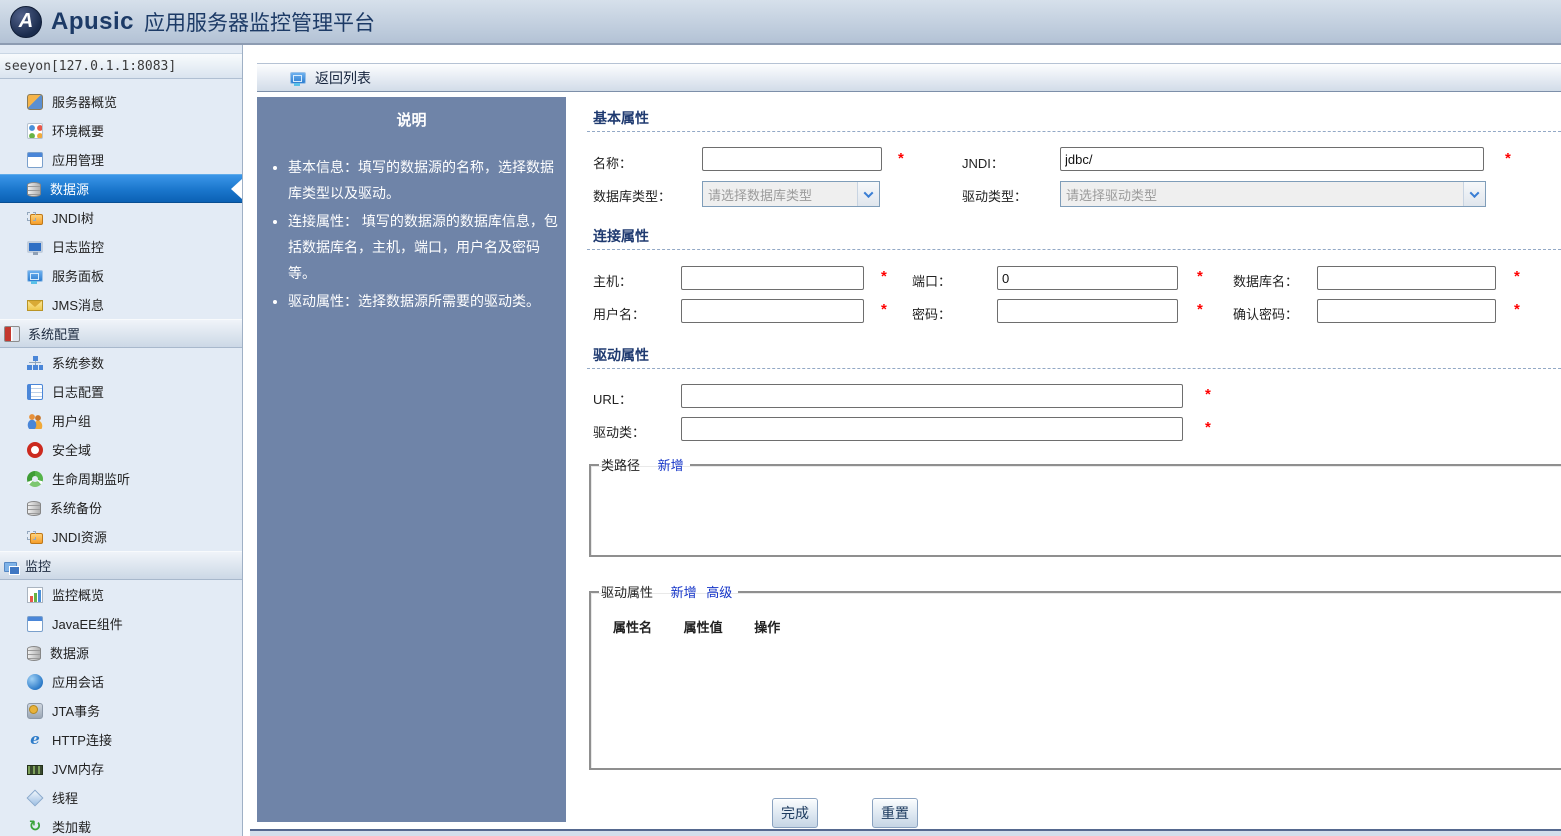 This screenshot has width=1561, height=836. Describe the element at coordinates (121, 188) in the screenshot. I see `sidebar-item-datasource: 数据源` at that location.